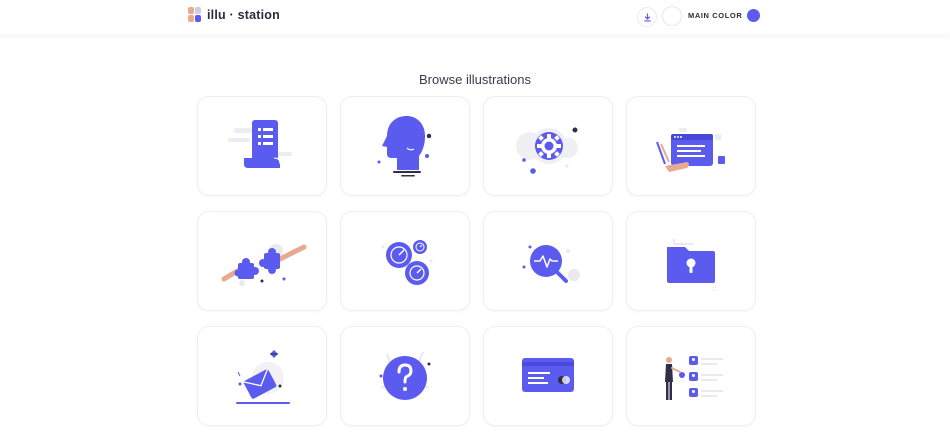 The height and width of the screenshot is (439, 950). What do you see at coordinates (547, 150) in the screenshot?
I see `gear-settings-icon` at bounding box center [547, 150].